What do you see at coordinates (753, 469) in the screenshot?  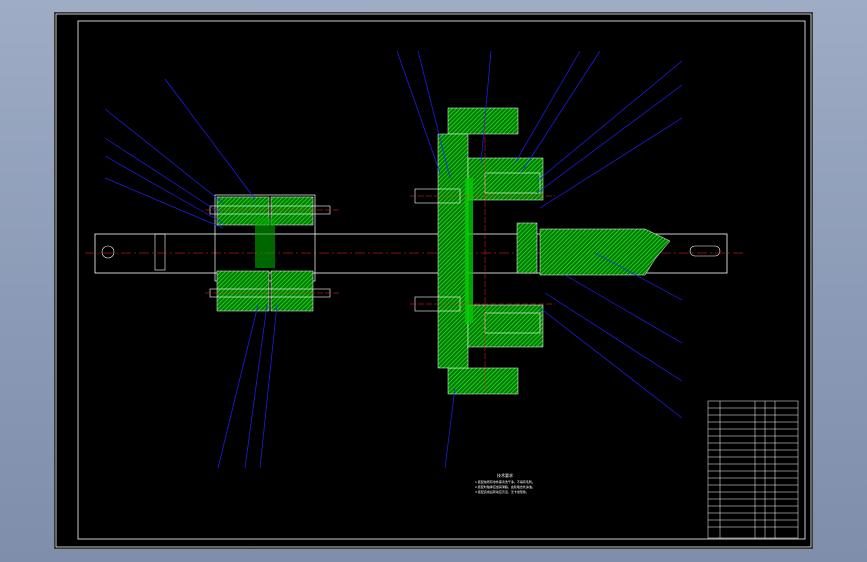 I see `title-block` at bounding box center [753, 469].